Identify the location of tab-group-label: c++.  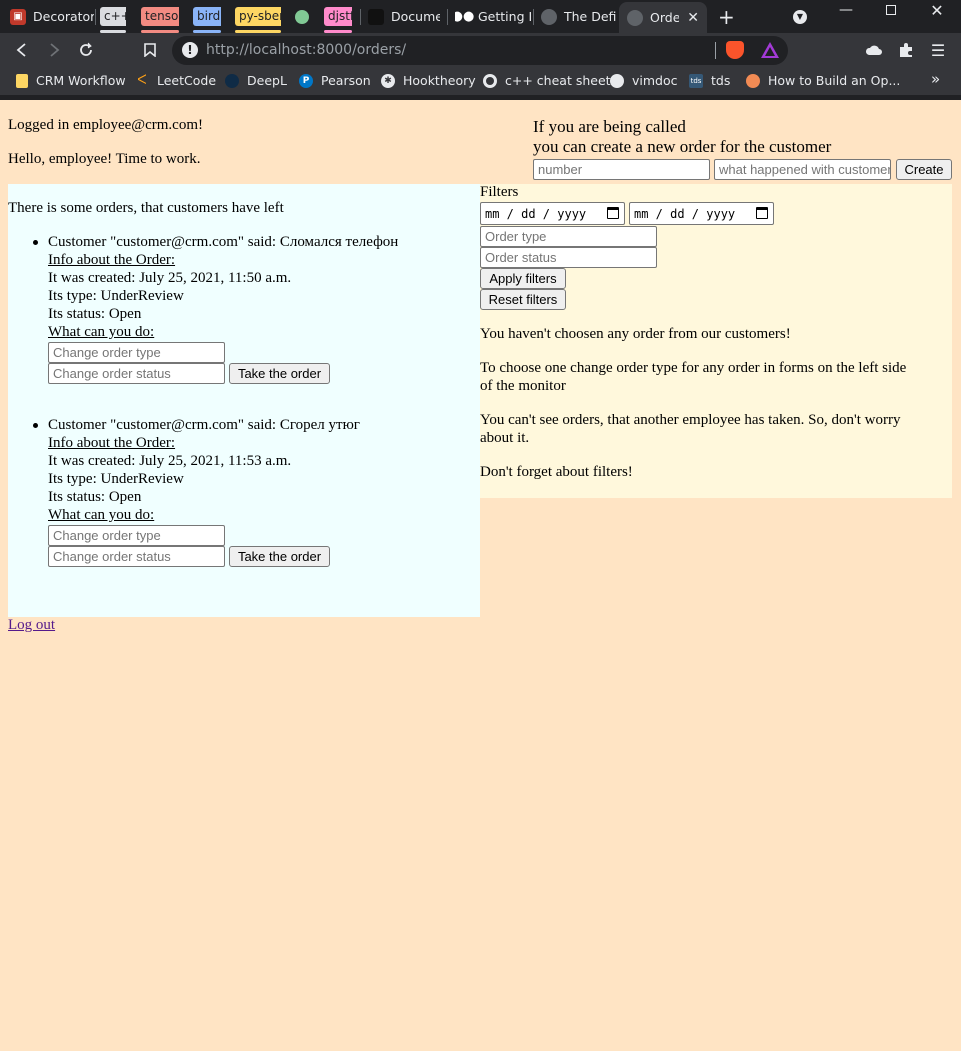
(113, 16).